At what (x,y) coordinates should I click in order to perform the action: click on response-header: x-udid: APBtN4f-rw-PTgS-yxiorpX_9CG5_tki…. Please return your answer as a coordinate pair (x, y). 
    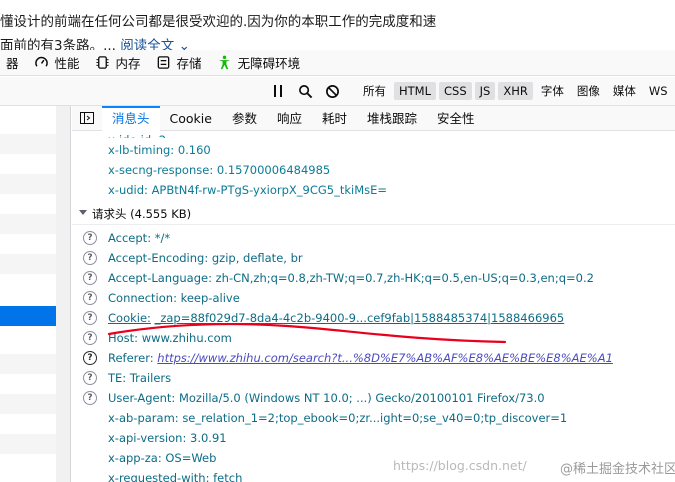
    Looking at the image, I should click on (247, 190).